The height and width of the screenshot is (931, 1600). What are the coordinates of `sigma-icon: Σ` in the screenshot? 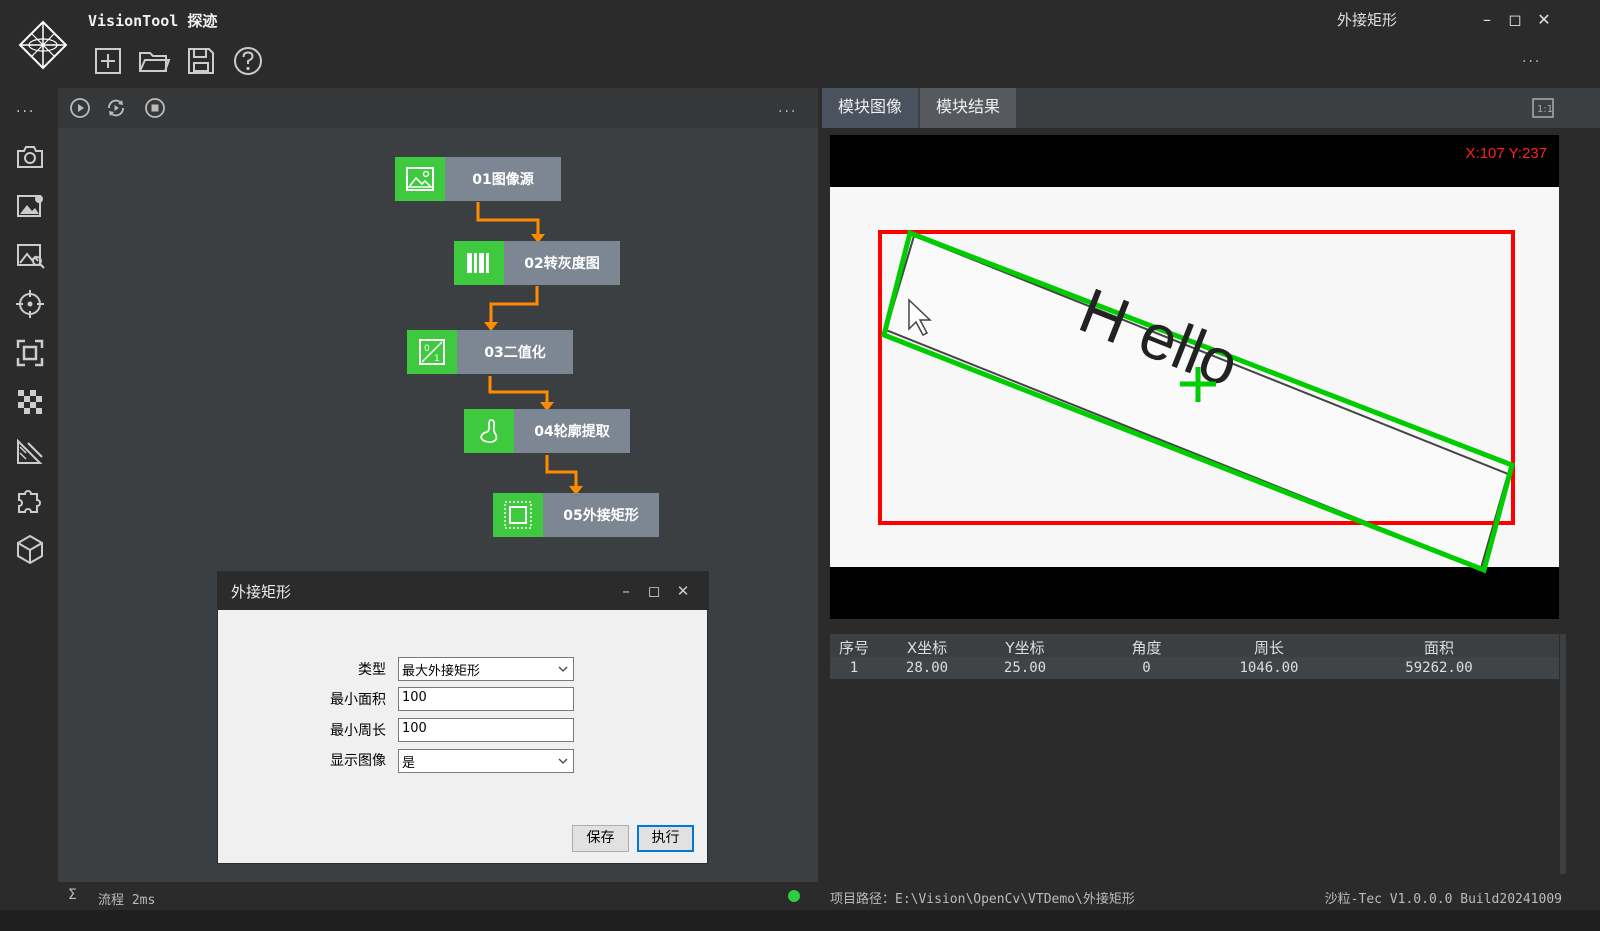 It's located at (72, 895).